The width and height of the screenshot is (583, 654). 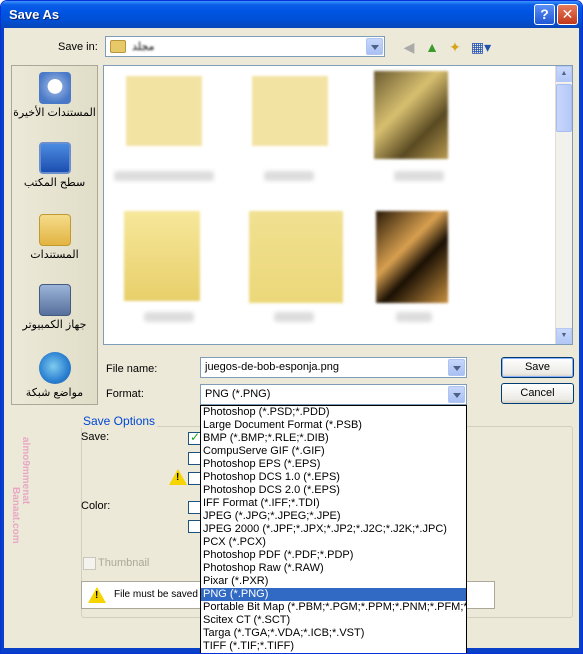 What do you see at coordinates (272, 367) in the screenshot?
I see `file-name-value: juegos-de-bob-esponja.png` at bounding box center [272, 367].